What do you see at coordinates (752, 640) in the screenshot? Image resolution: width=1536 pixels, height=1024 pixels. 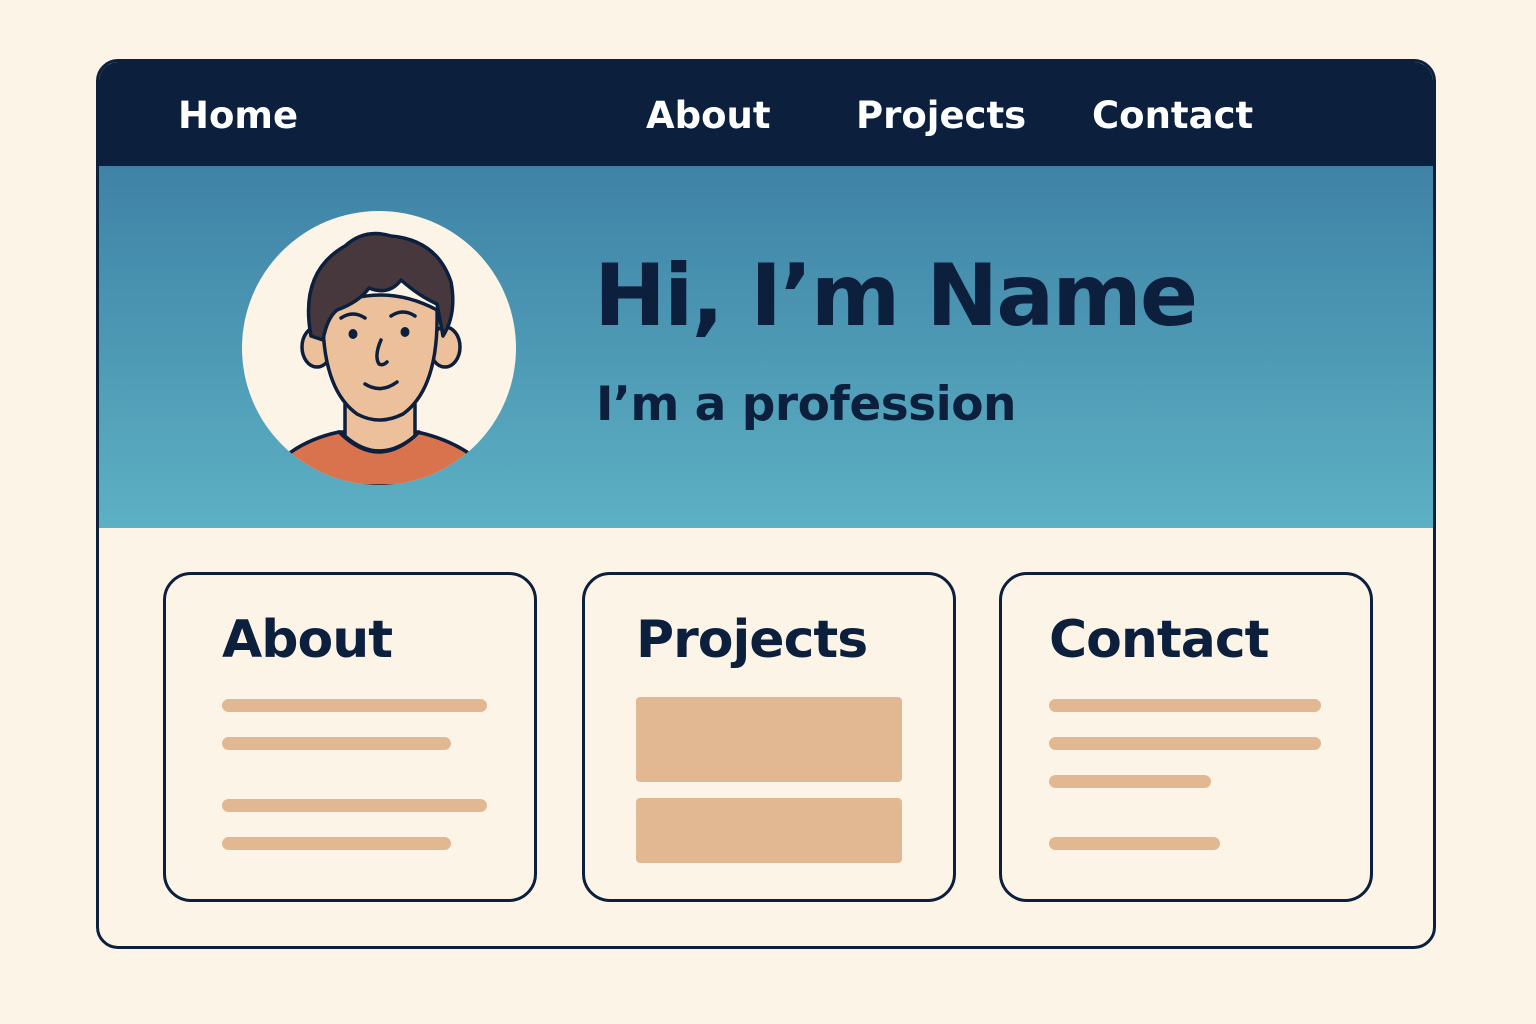 I see `projects-card-title: Projects` at bounding box center [752, 640].